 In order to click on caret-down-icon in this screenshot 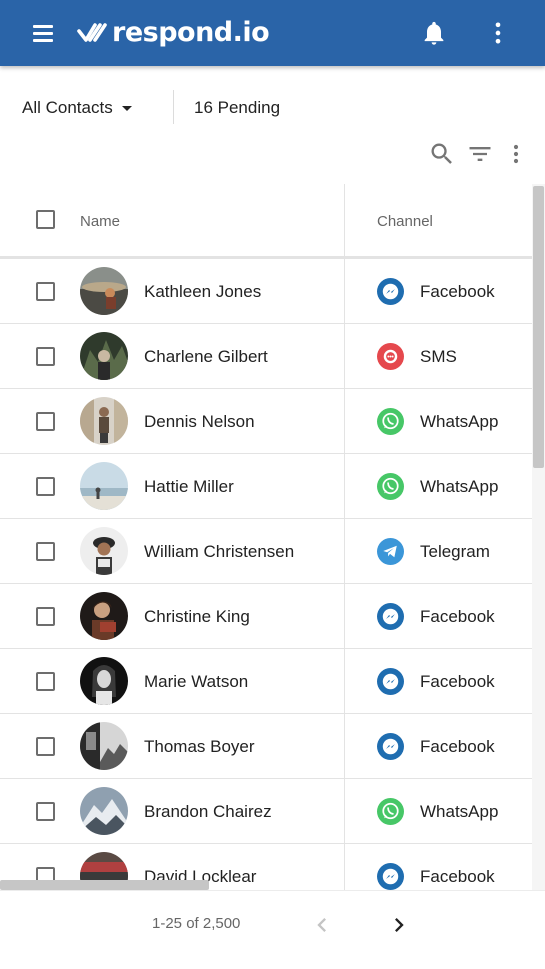, I will do `click(126, 108)`.